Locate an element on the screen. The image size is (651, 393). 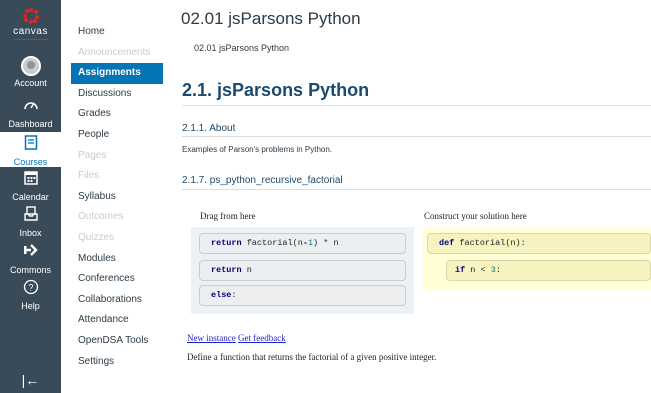
code-block: return factorial(n-1) * n is located at coordinates (302, 243).